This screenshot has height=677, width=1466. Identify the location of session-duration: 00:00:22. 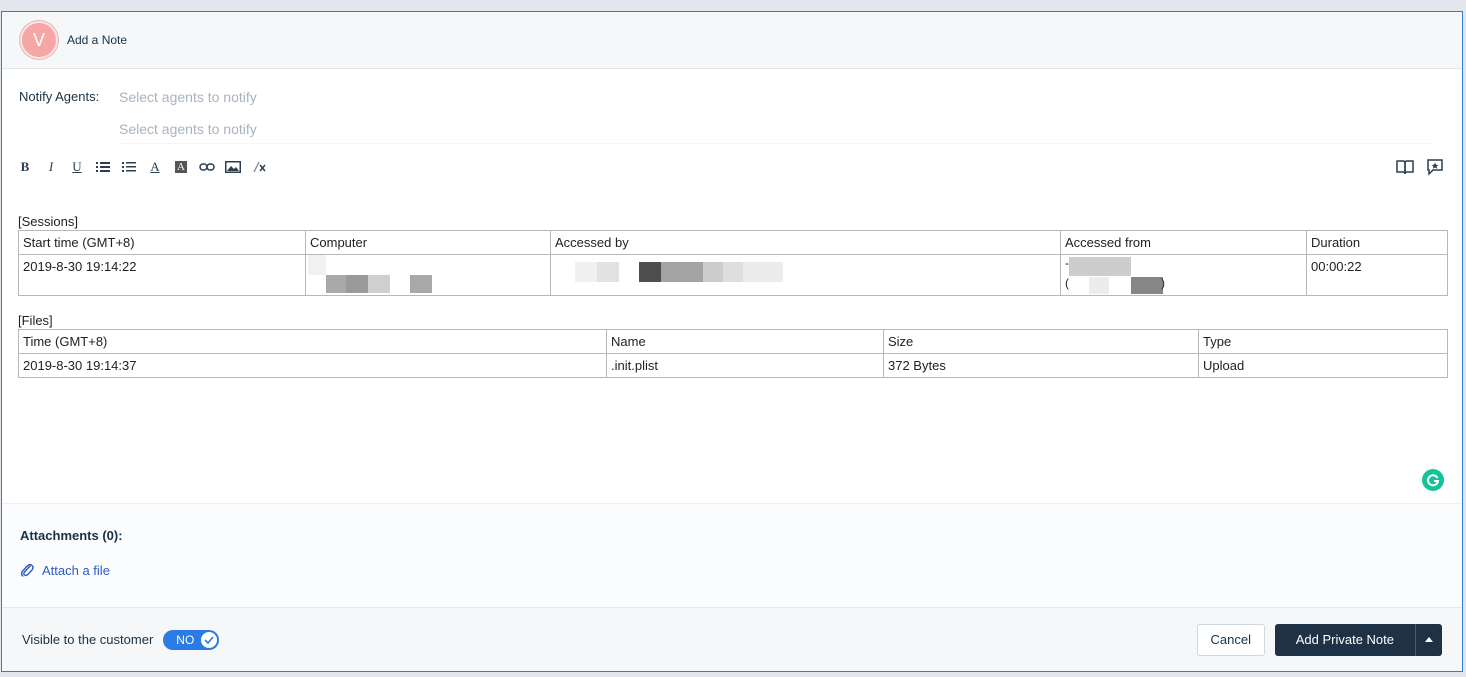
(1377, 275).